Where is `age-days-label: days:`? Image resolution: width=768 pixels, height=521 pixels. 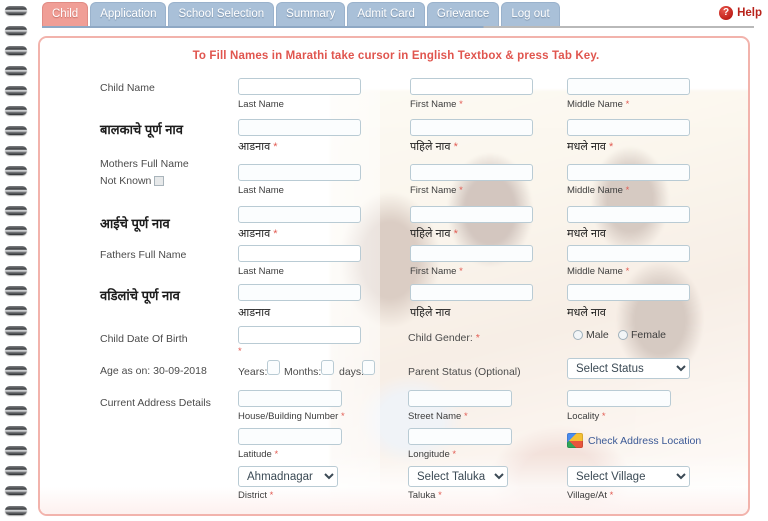 age-days-label: days: is located at coordinates (352, 372).